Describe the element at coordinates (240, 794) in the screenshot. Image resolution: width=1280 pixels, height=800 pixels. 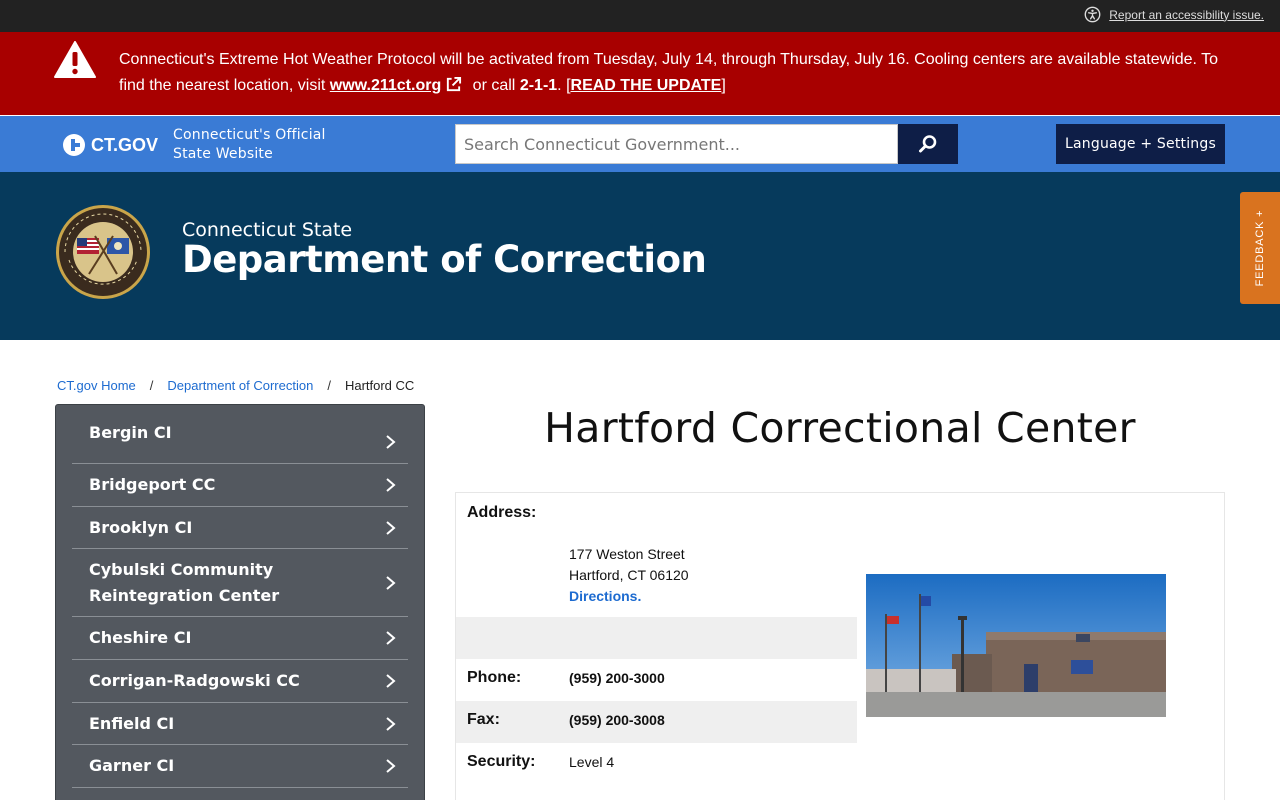
I see `sidebar-item-next` at that location.